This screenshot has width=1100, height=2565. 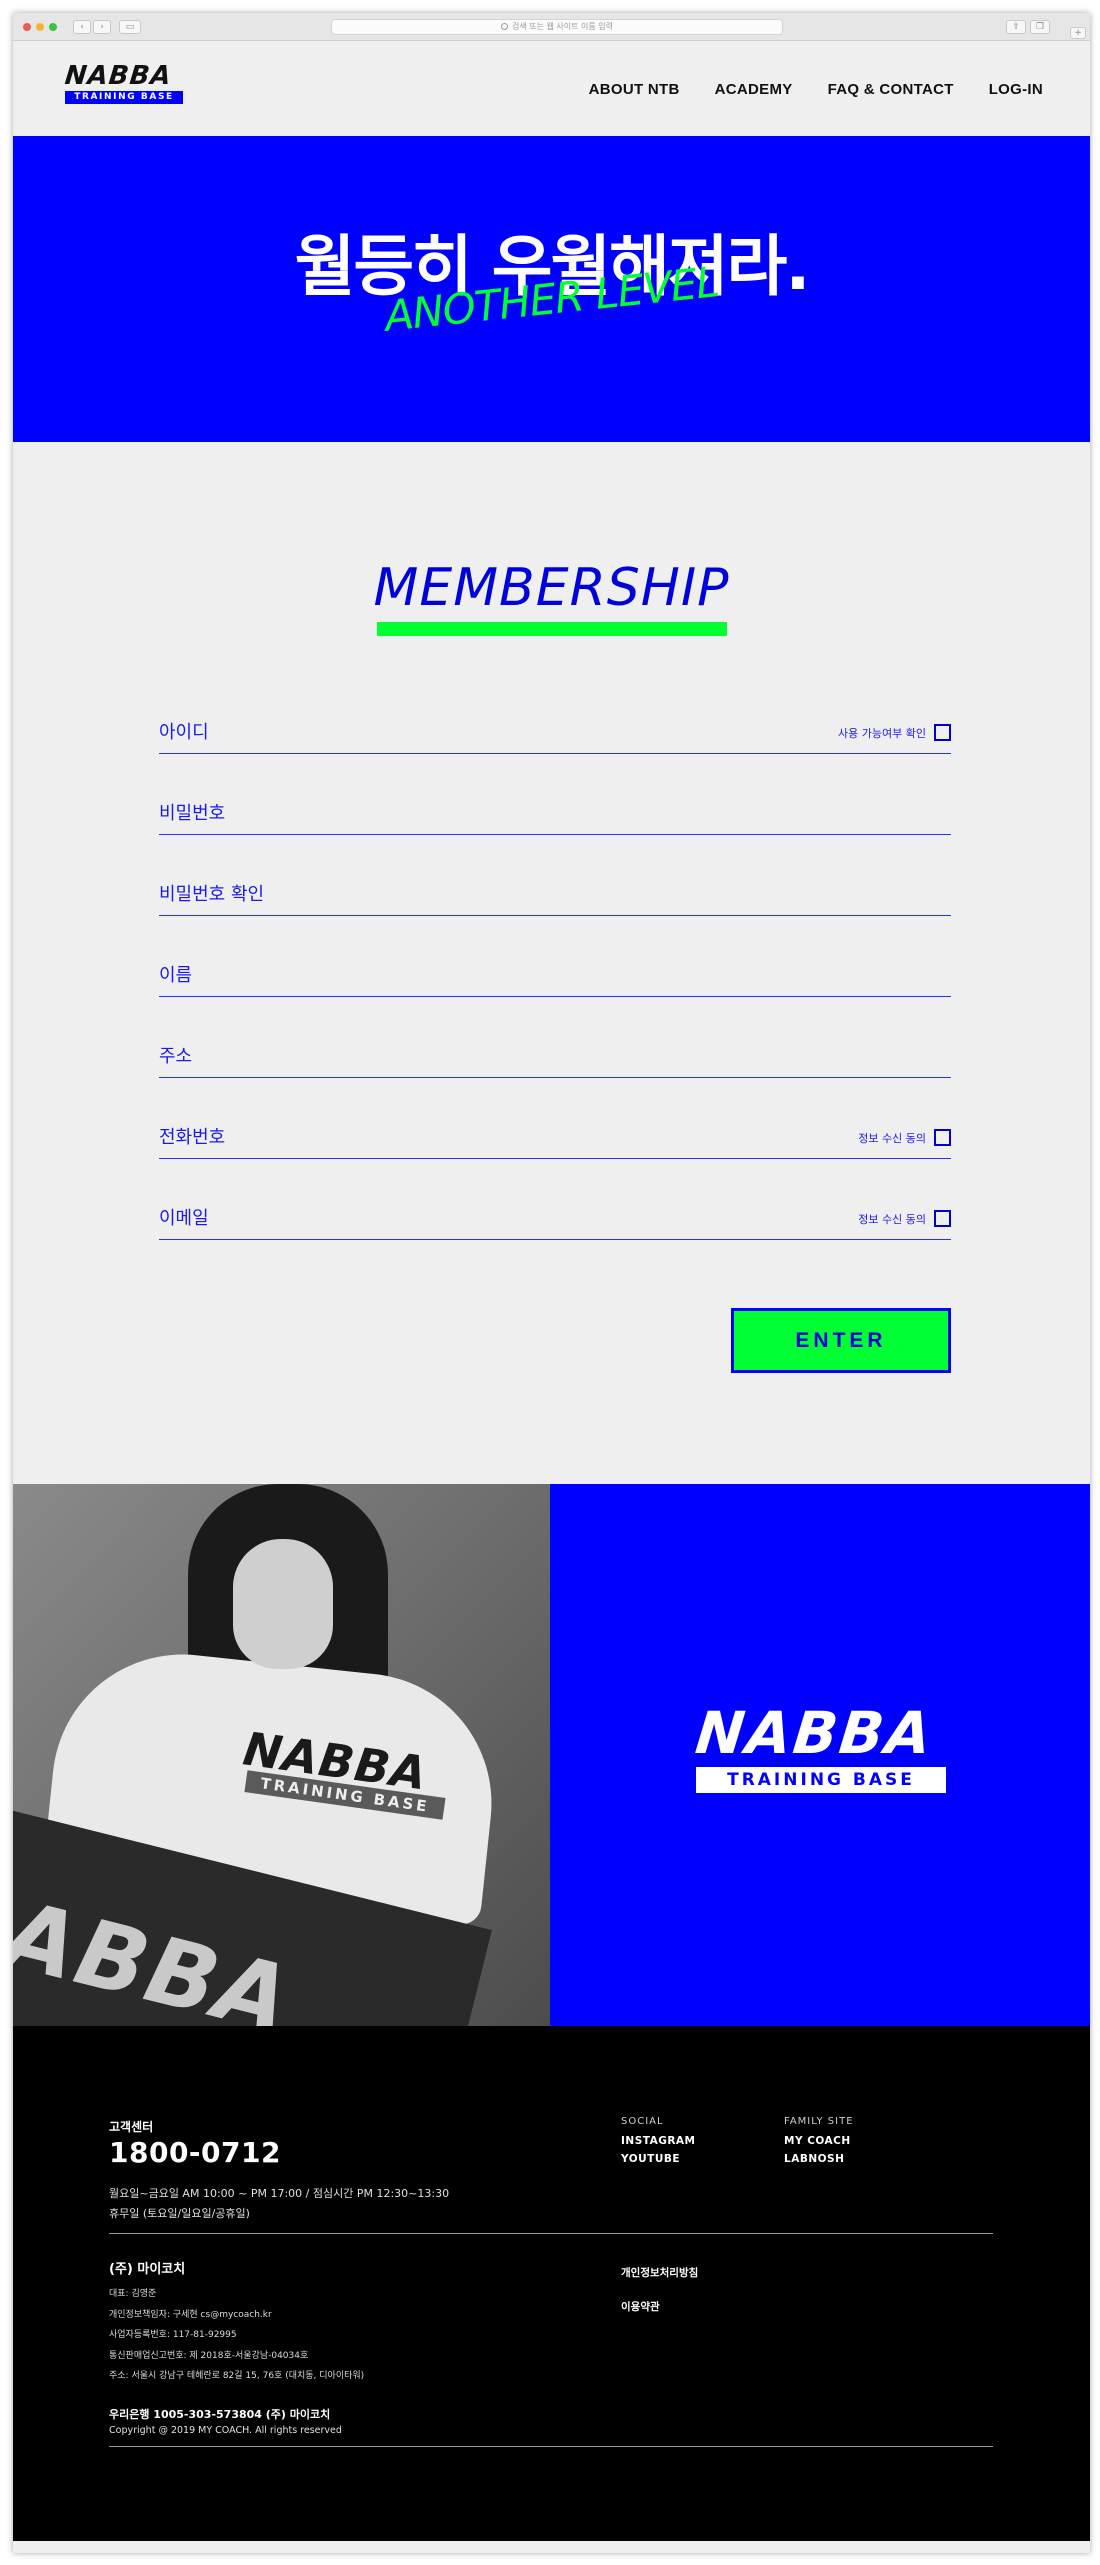 I want to click on info-ceo: 대표: 김영준, so click(x=133, y=2294).